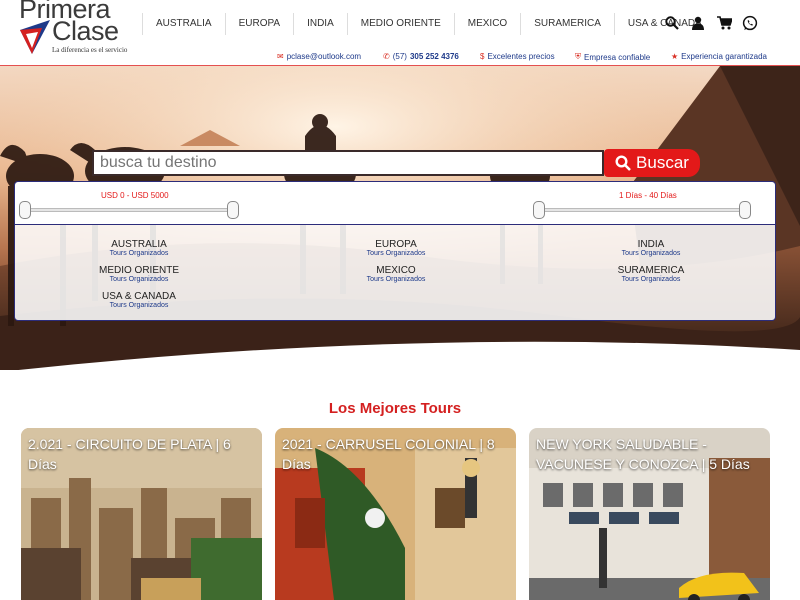 The height and width of the screenshot is (600, 800). What do you see at coordinates (567, 24) in the screenshot?
I see `nav-item-suramerica: SURAMERICA` at bounding box center [567, 24].